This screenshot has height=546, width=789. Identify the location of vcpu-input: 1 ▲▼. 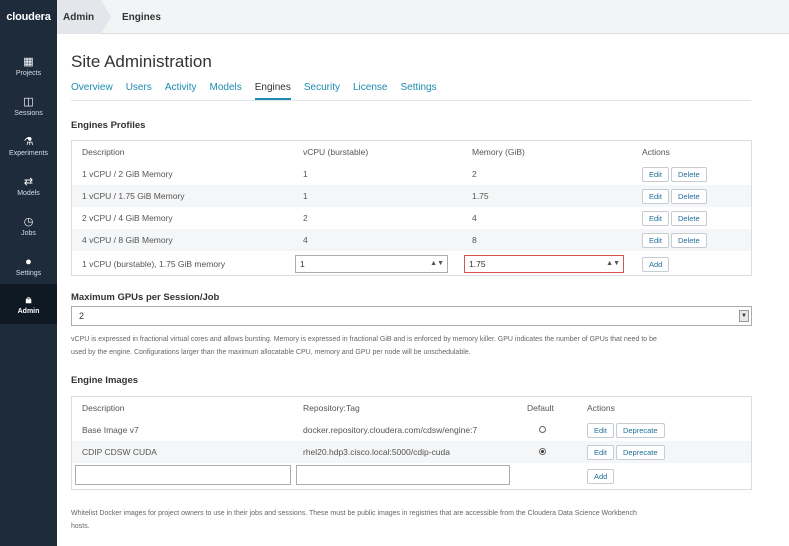
(371, 264).